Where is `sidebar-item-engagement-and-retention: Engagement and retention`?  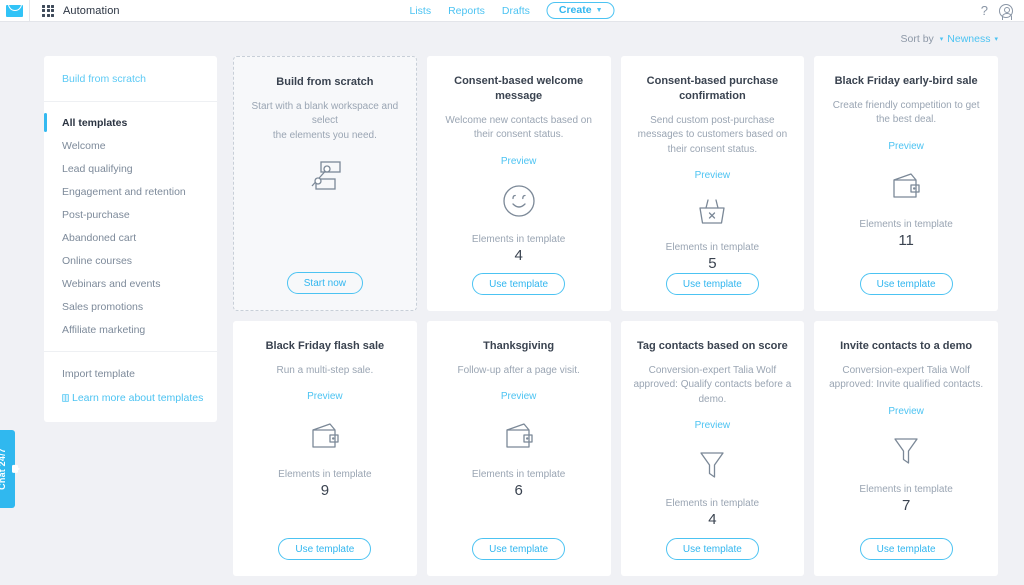
sidebar-item-engagement-and-retention: Engagement and retention is located at coordinates (130, 191).